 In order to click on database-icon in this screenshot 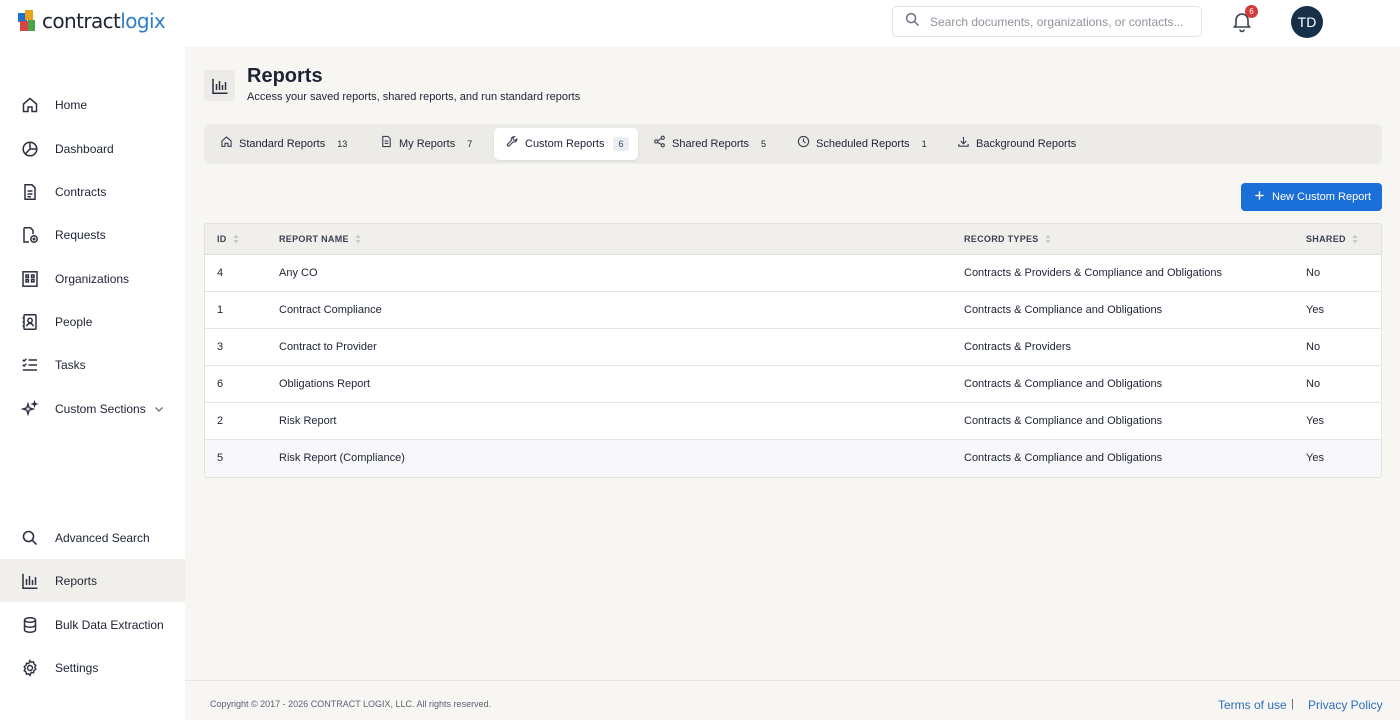, I will do `click(30, 625)`.